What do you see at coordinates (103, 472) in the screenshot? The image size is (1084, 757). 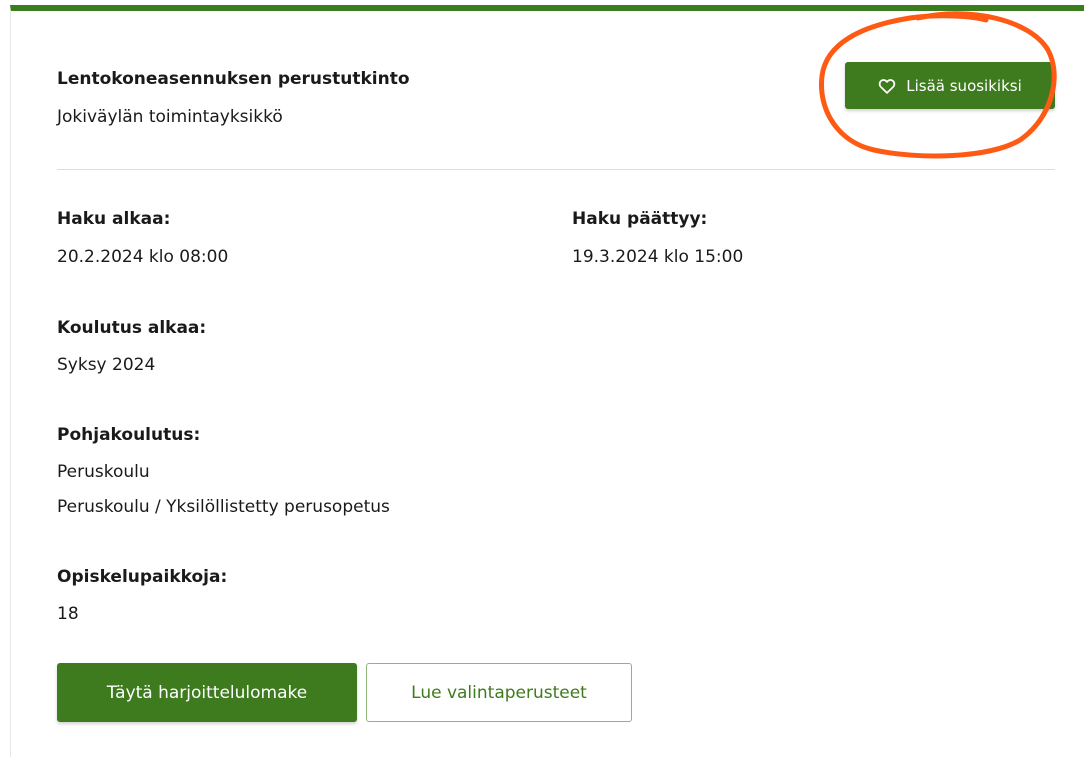 I see `base-education-item: Peruskoulu` at bounding box center [103, 472].